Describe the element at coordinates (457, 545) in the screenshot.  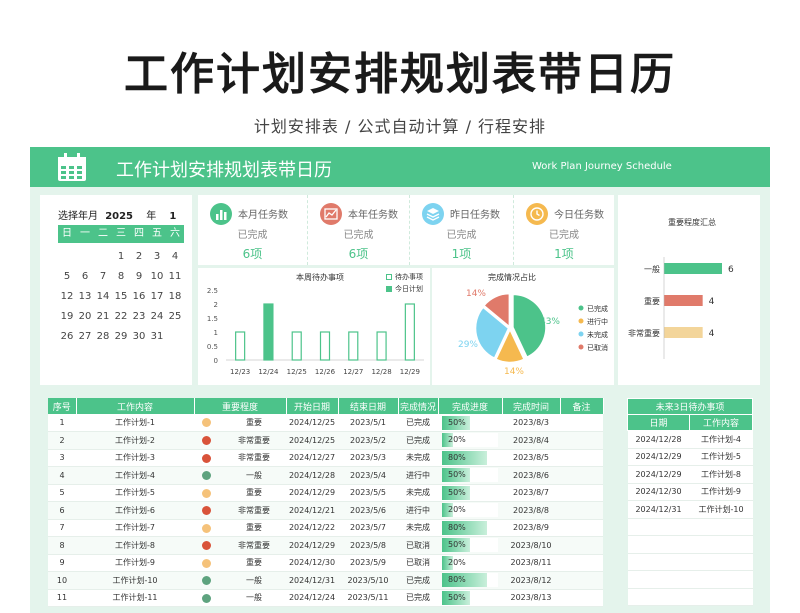
I see `progress-label: 50%` at that location.